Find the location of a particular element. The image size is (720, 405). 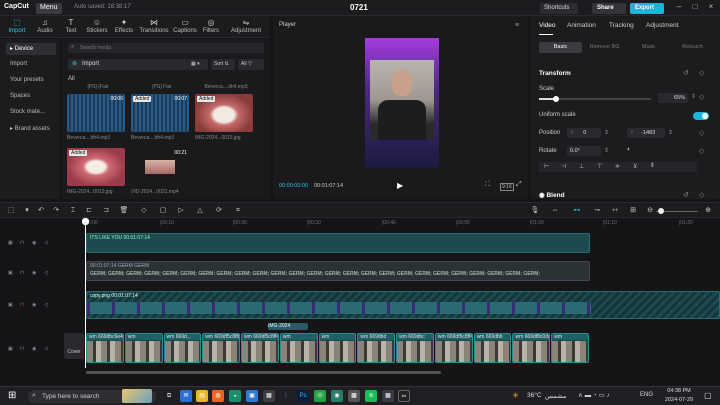

store-icon: ▣ is located at coordinates (252, 396).